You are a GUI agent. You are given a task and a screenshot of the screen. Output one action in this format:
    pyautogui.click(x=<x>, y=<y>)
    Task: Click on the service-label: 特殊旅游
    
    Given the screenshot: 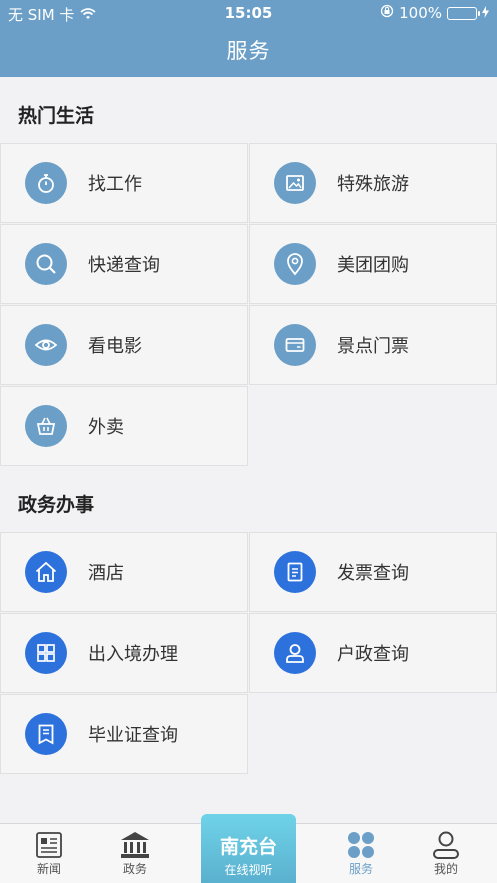 What is the action you would take?
    pyautogui.click(x=373, y=184)
    